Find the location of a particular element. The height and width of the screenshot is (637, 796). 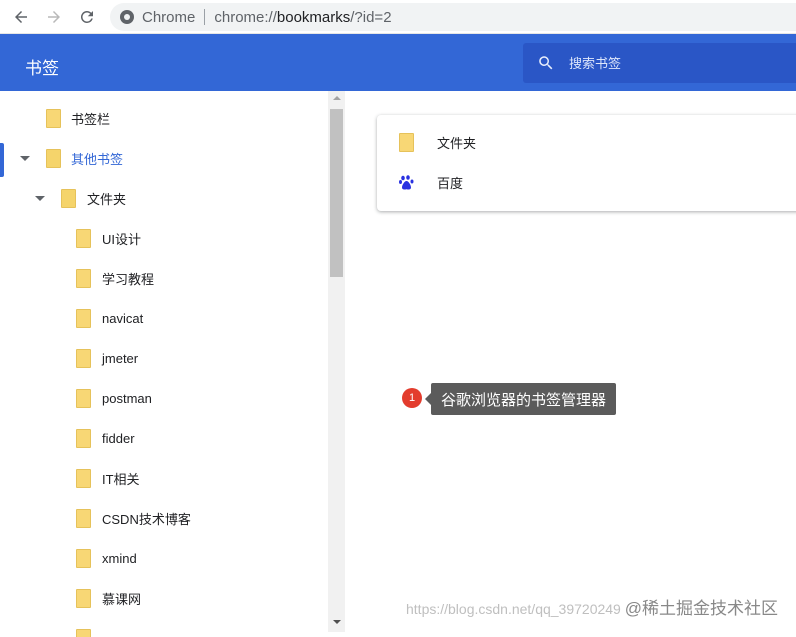

list-item-label: 百度 is located at coordinates (450, 183).